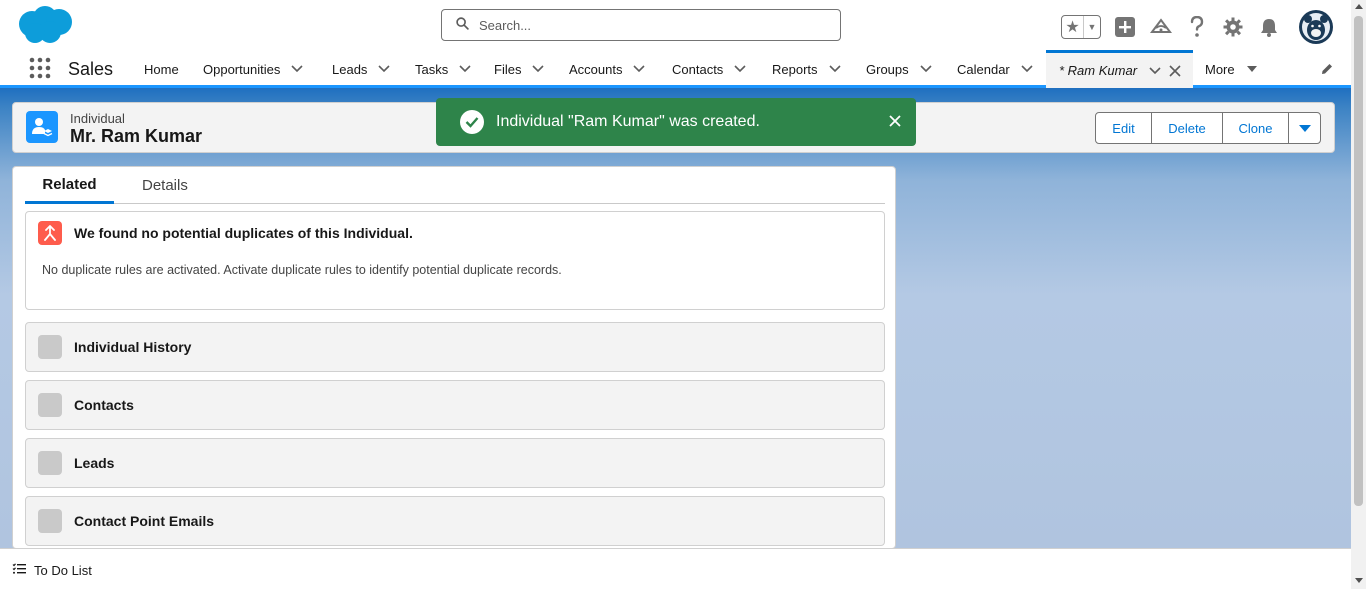 Image resolution: width=1366 pixels, height=589 pixels. I want to click on more-actions-button, so click(1304, 128).